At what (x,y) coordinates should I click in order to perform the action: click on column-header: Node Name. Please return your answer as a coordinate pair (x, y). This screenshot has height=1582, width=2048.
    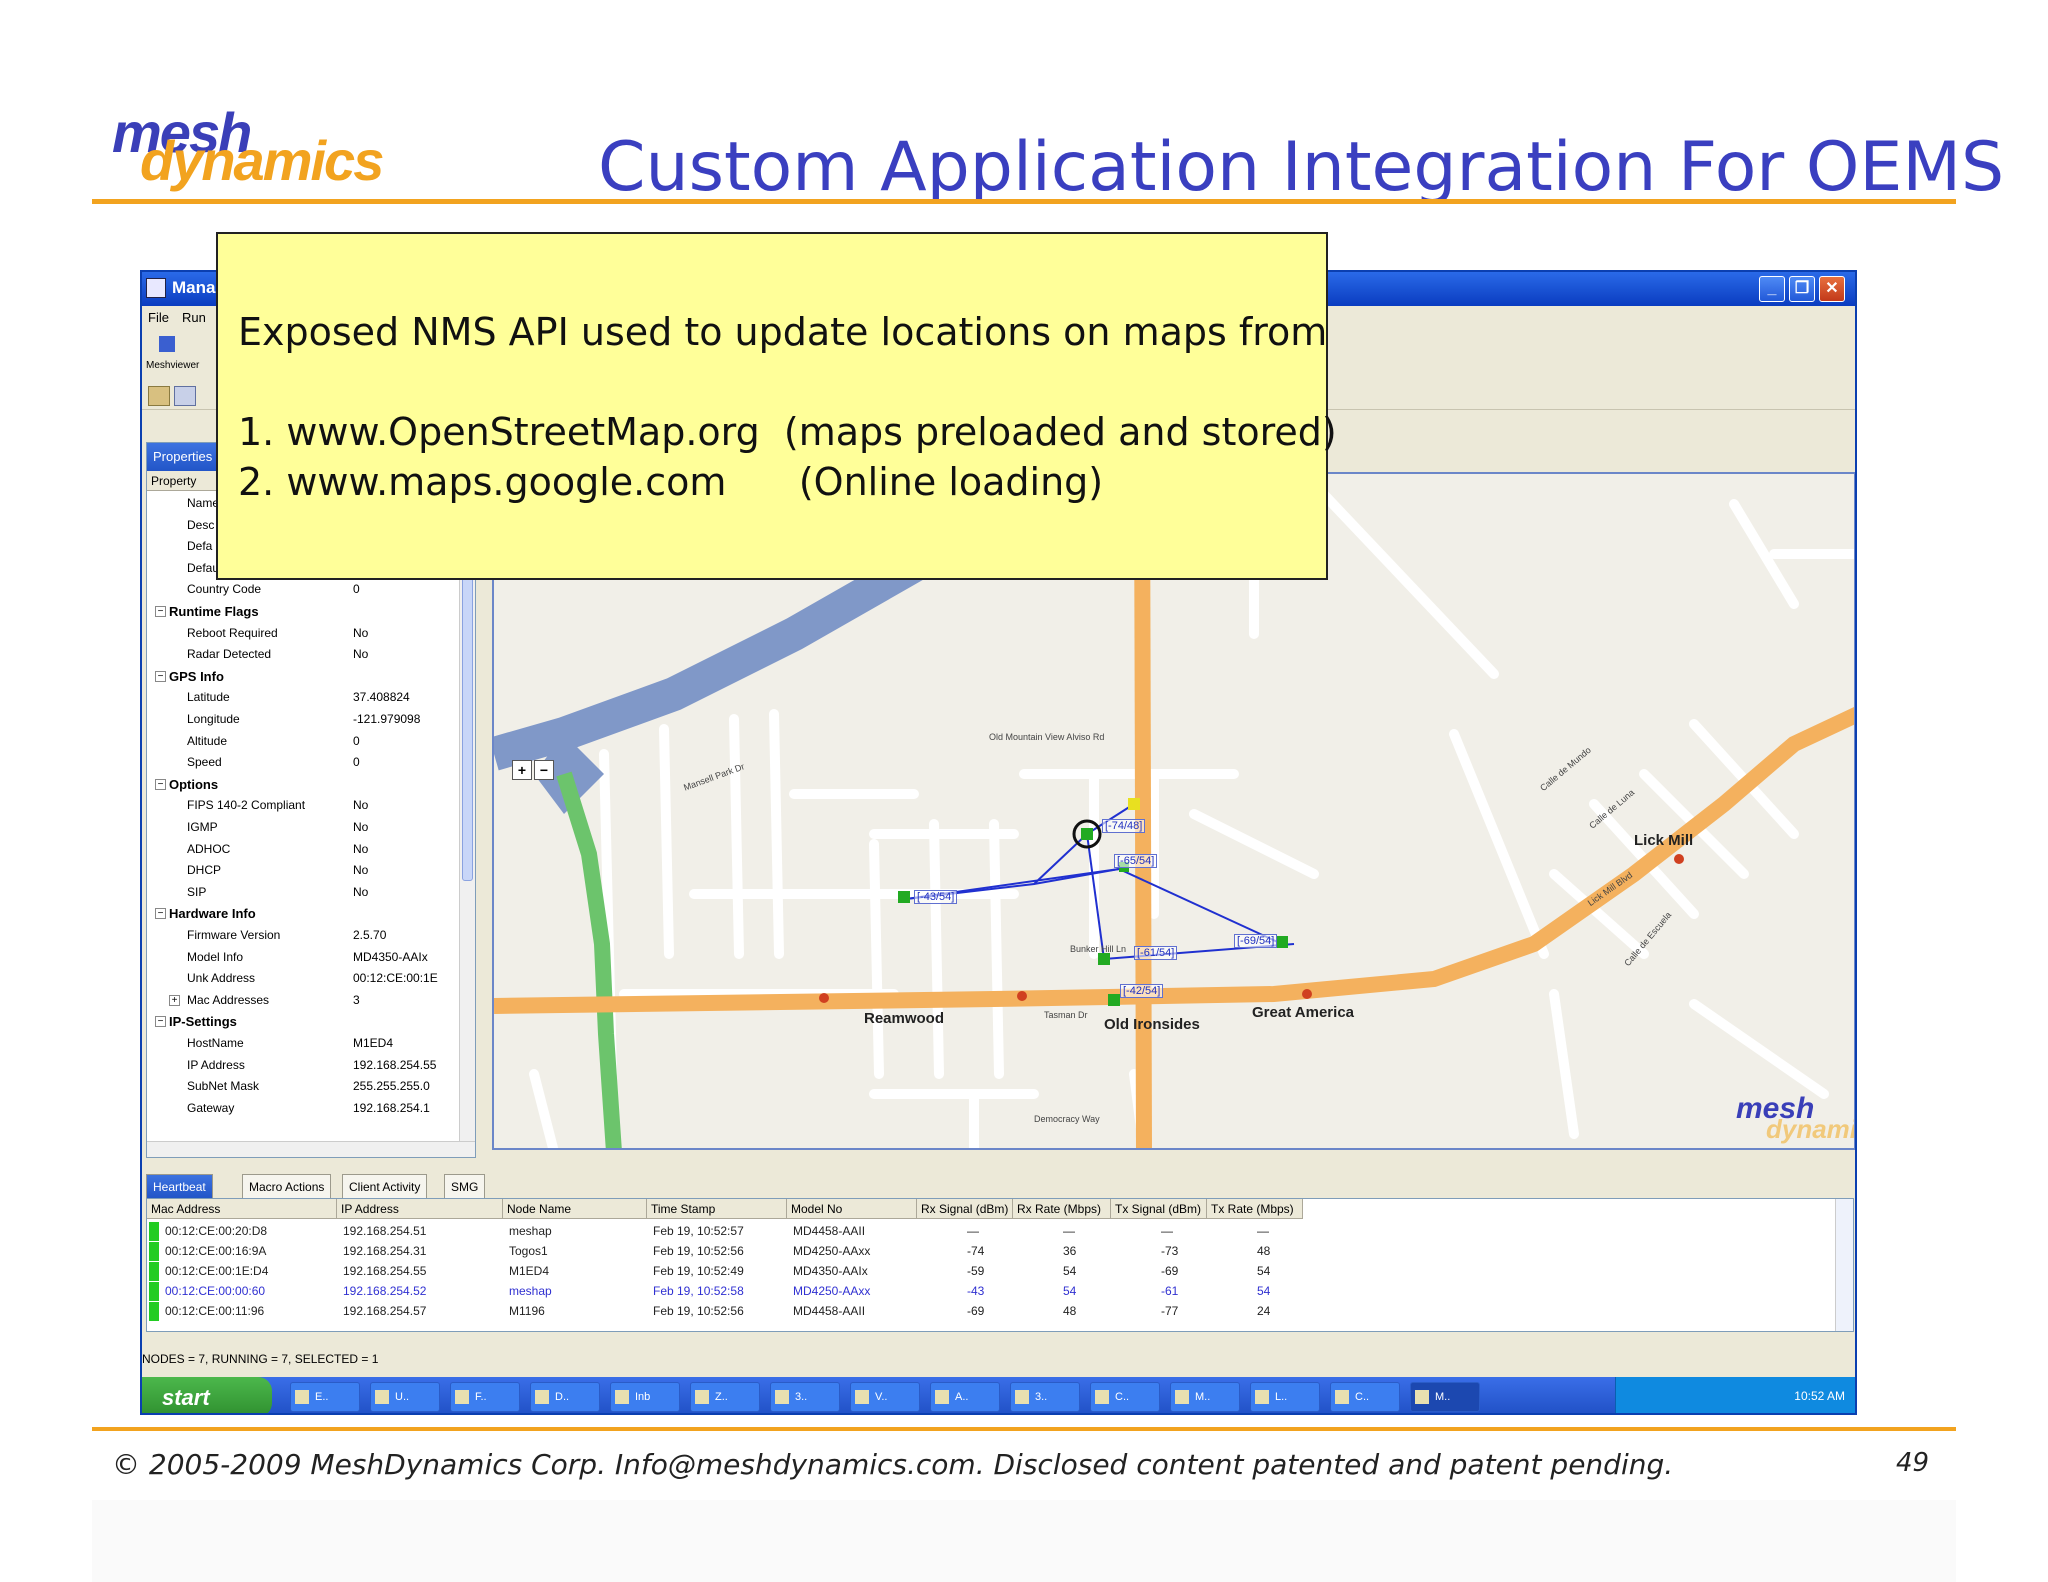
    Looking at the image, I should click on (575, 1209).